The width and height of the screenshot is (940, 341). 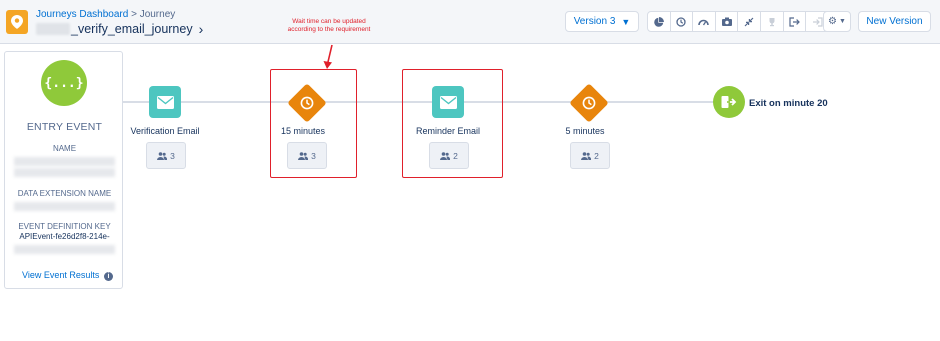 What do you see at coordinates (64, 148) in the screenshot?
I see `entry-name-label: NAME` at bounding box center [64, 148].